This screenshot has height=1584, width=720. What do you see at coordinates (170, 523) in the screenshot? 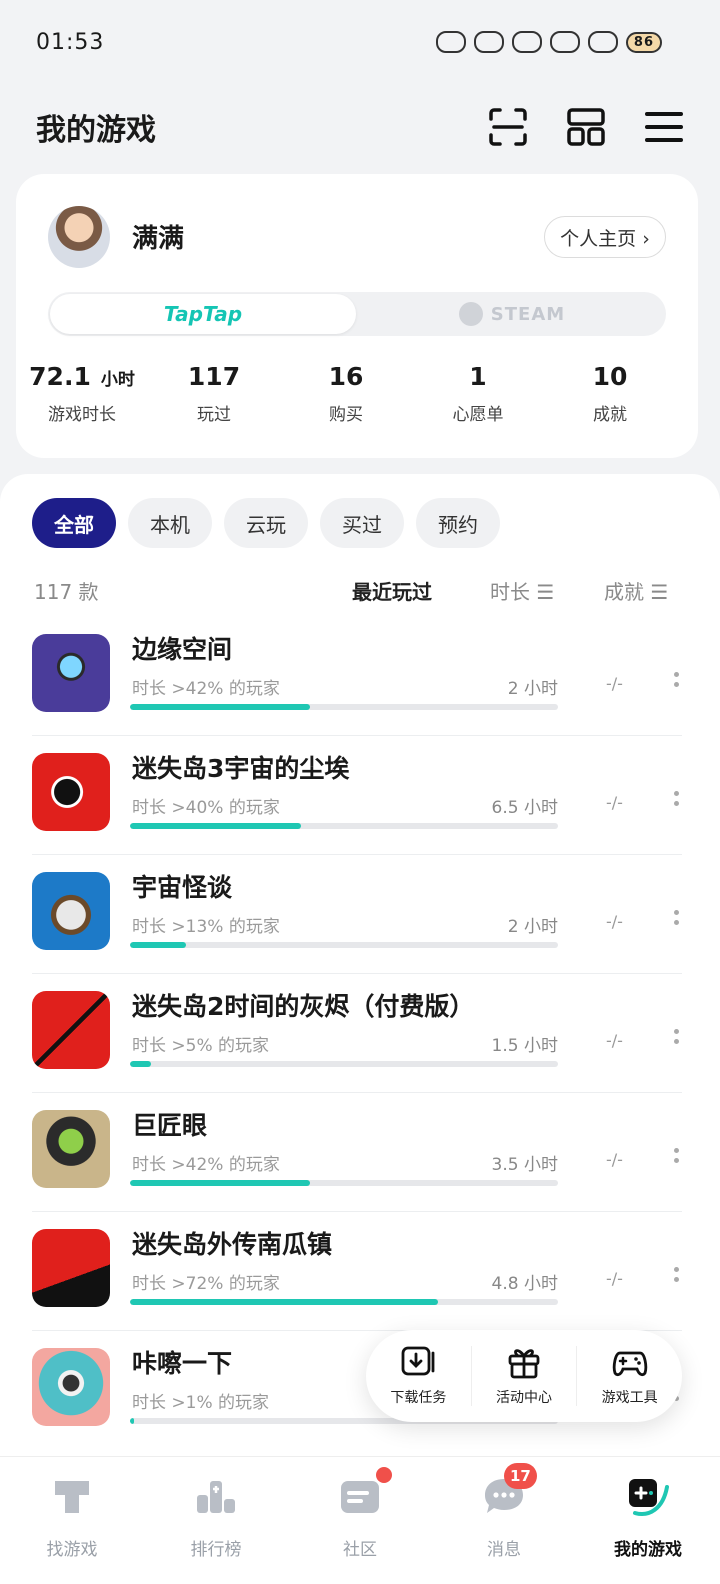
I see `filter-chip-local: 本机` at bounding box center [170, 523].